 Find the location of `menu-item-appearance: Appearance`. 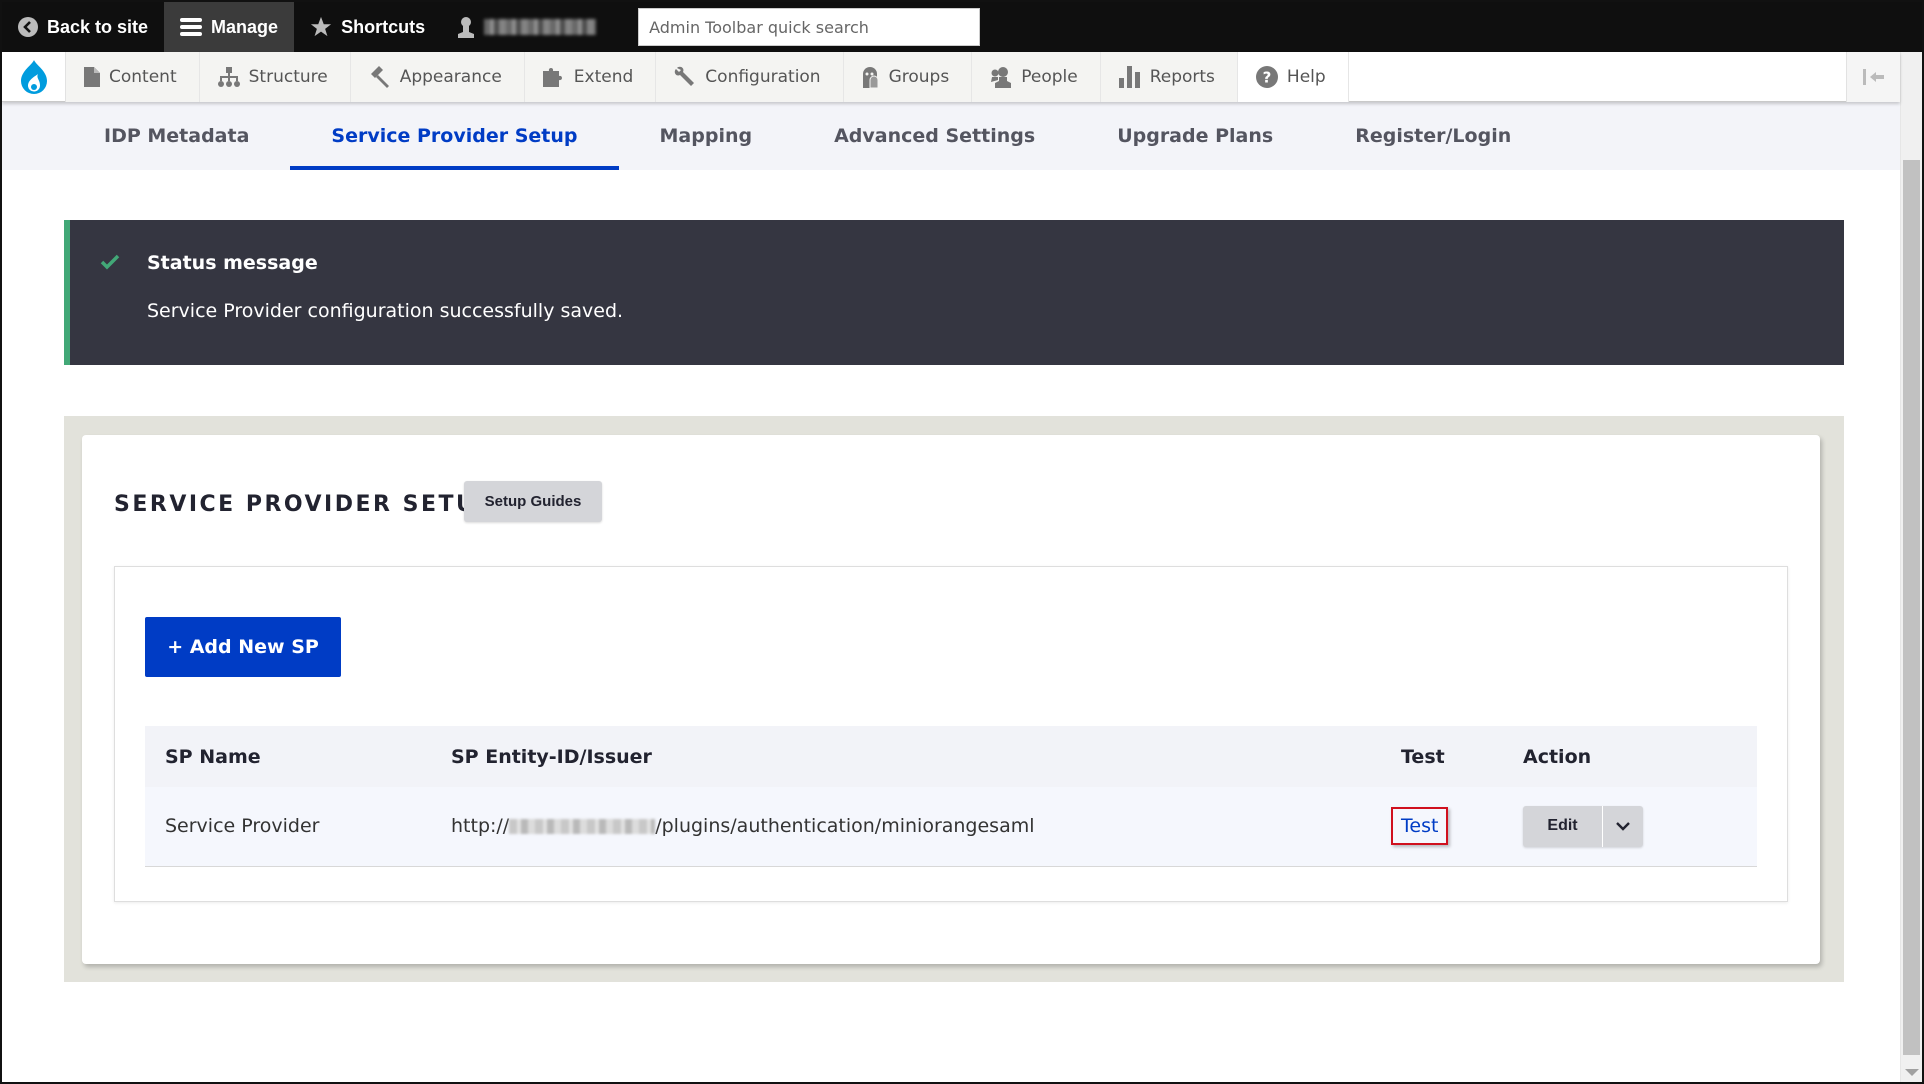

menu-item-appearance: Appearance is located at coordinates (437, 77).